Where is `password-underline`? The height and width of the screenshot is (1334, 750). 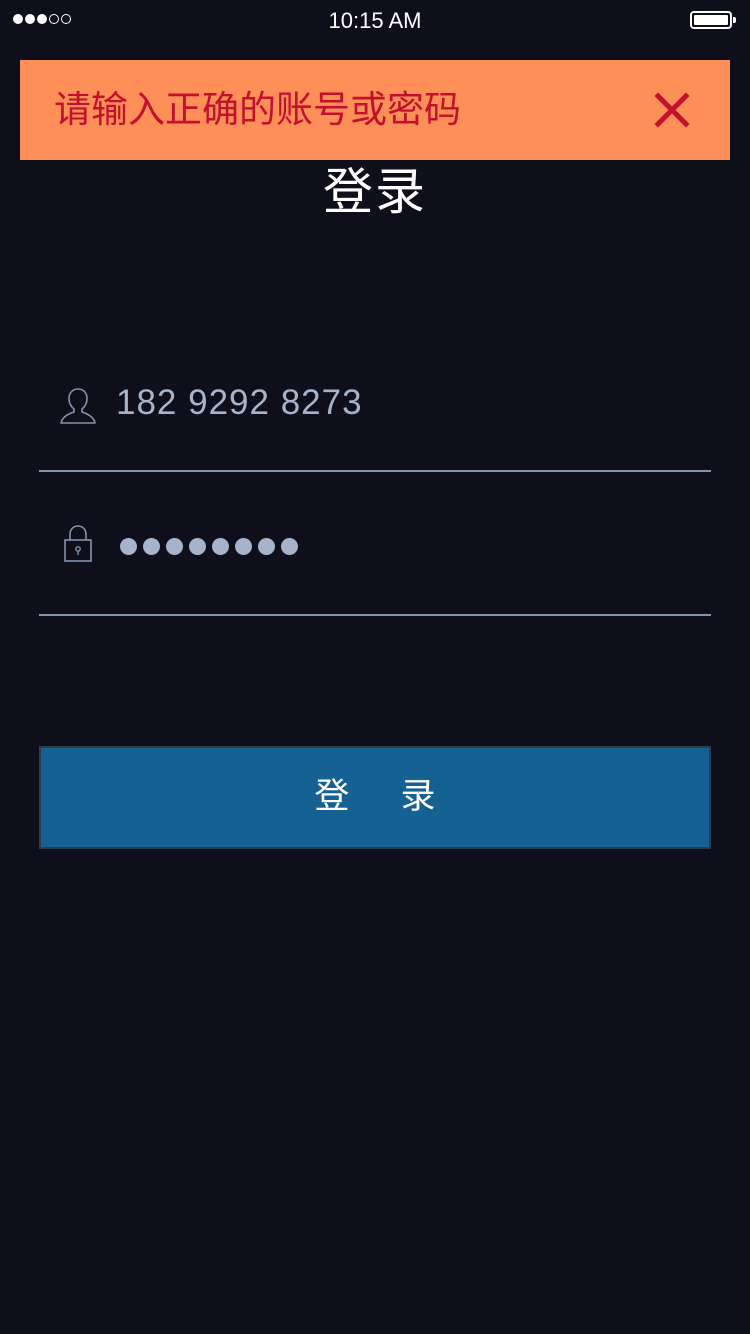
password-underline is located at coordinates (375, 615).